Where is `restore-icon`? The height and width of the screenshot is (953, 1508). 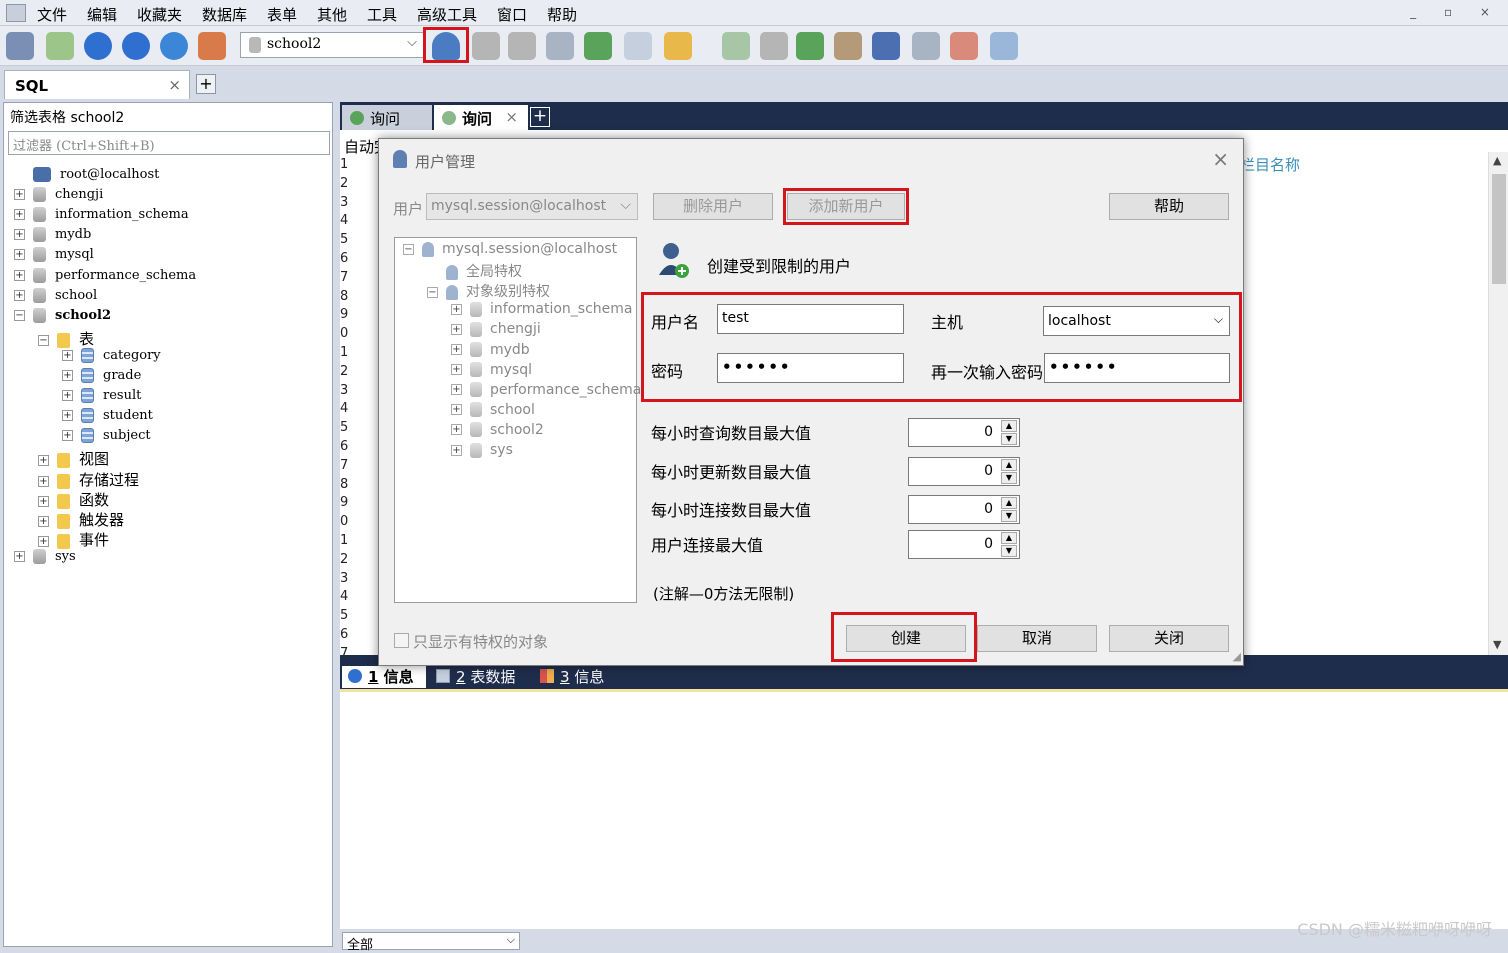
restore-icon is located at coordinates (522, 46).